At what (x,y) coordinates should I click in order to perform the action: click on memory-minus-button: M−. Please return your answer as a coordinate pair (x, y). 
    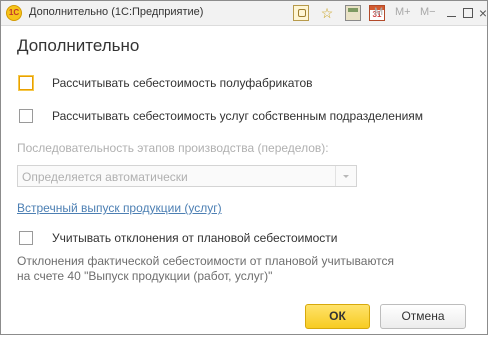
    Looking at the image, I should click on (428, 12).